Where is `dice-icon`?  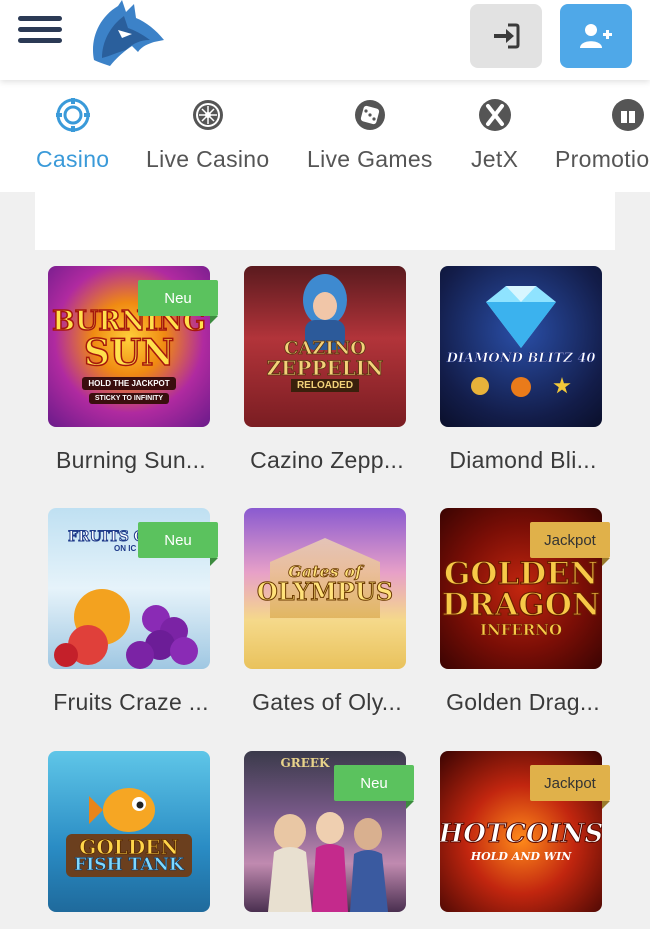 dice-icon is located at coordinates (370, 115).